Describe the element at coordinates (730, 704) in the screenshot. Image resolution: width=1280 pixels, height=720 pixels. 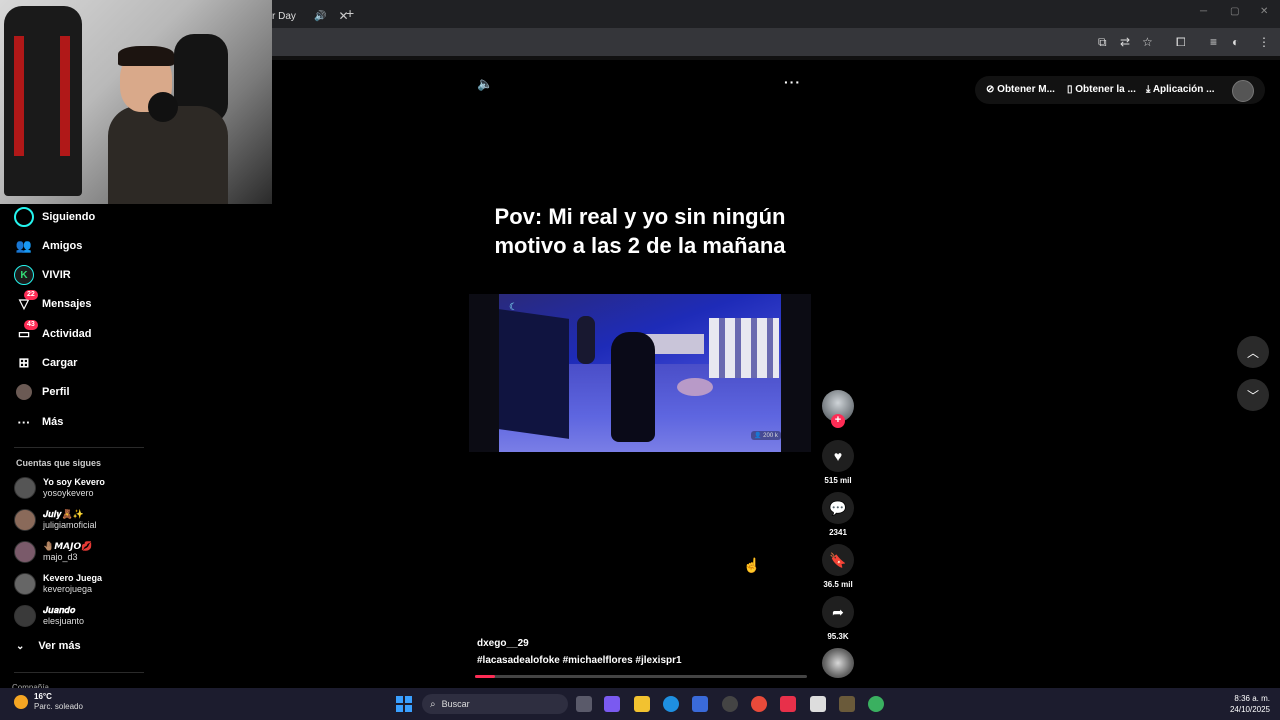
I see `obs-icon` at that location.